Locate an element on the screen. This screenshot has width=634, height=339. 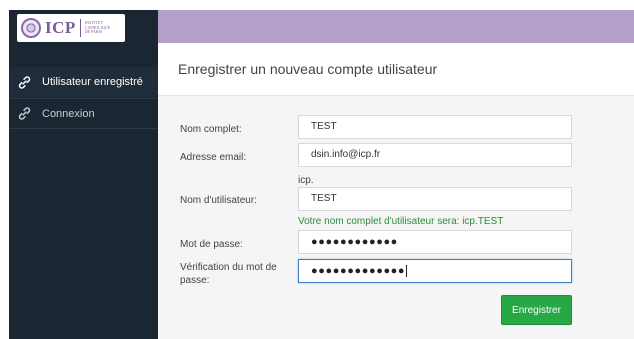
password-mask: ●●●●●●●●●●●● is located at coordinates (354, 242).